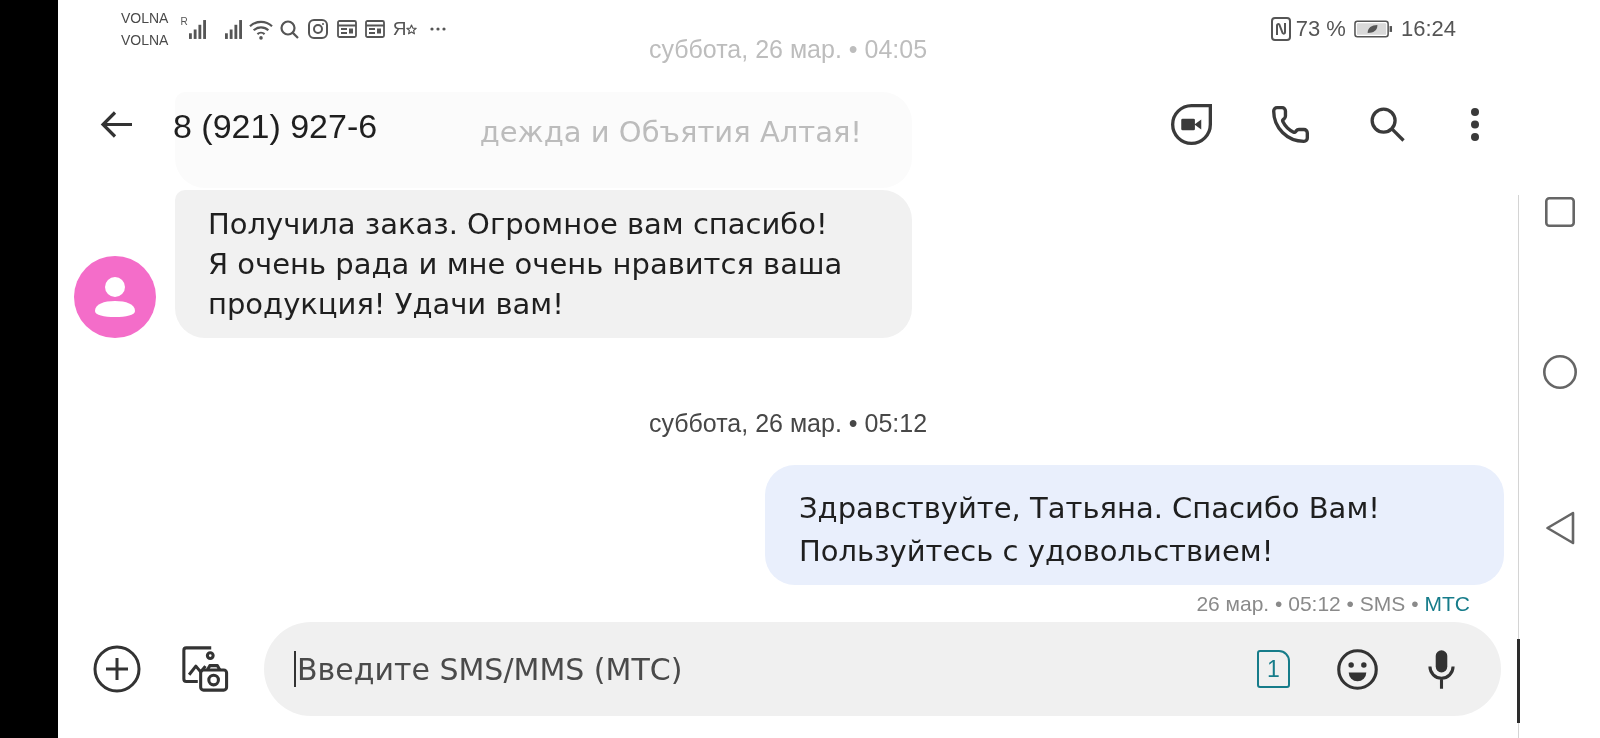  Describe the element at coordinates (1559, 528) in the screenshot. I see `triangle-icon` at that location.